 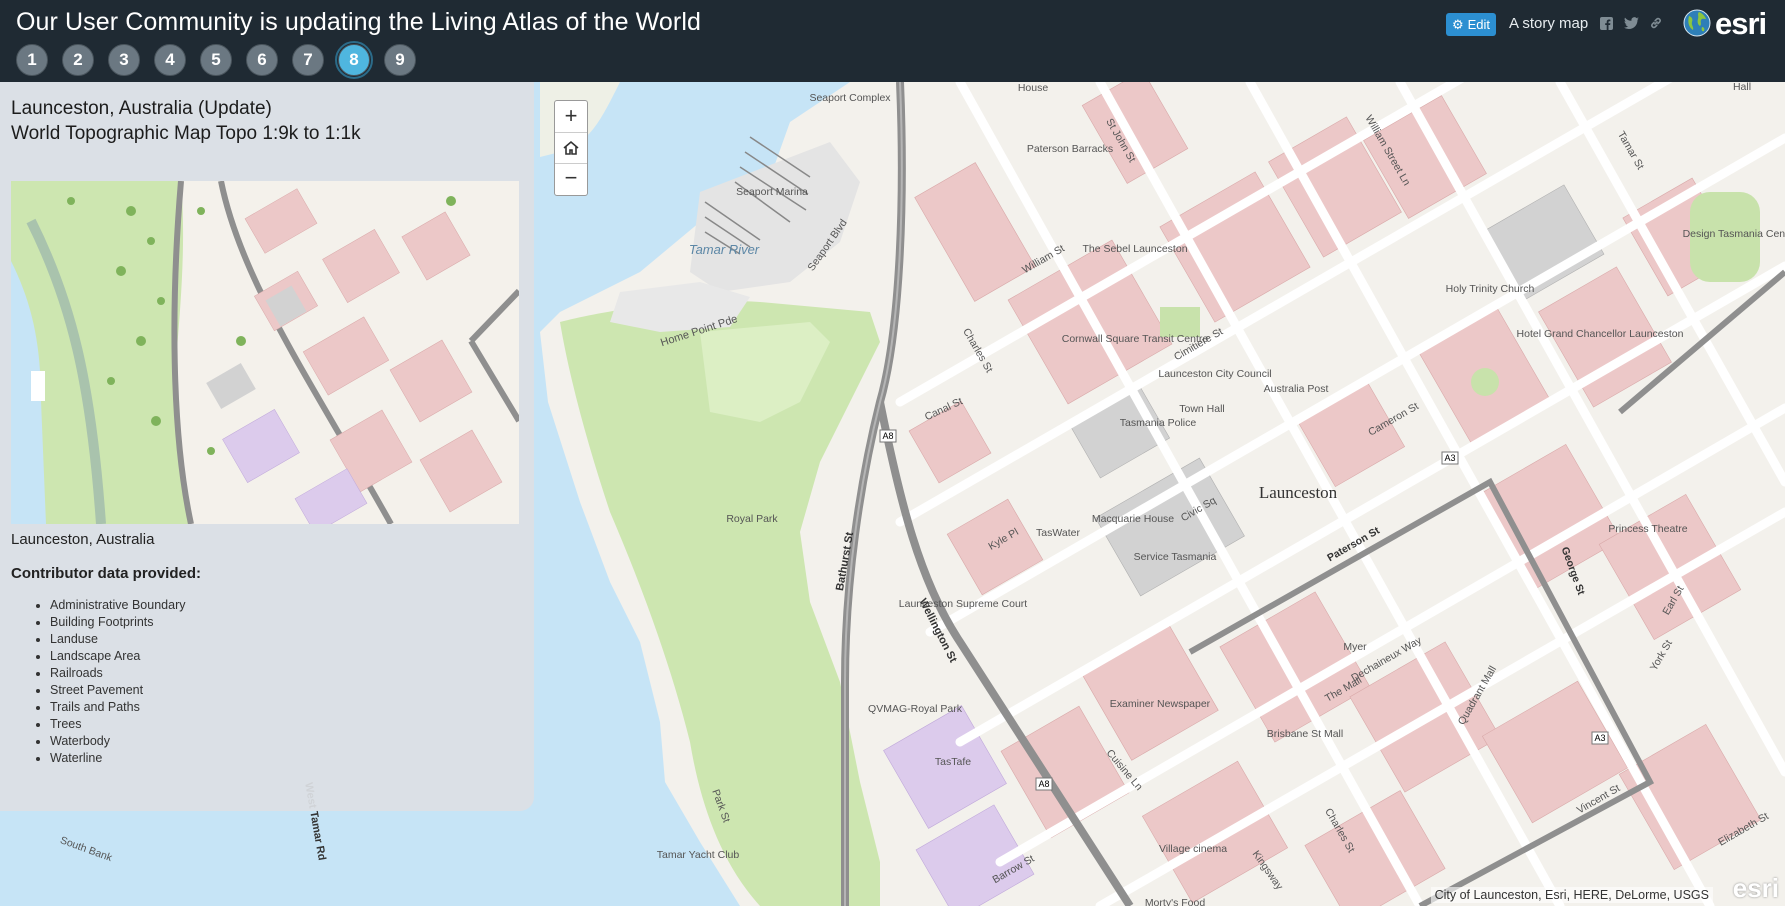 What do you see at coordinates (1175, 901) in the screenshot?
I see `svg-text: Morty's Food` at bounding box center [1175, 901].